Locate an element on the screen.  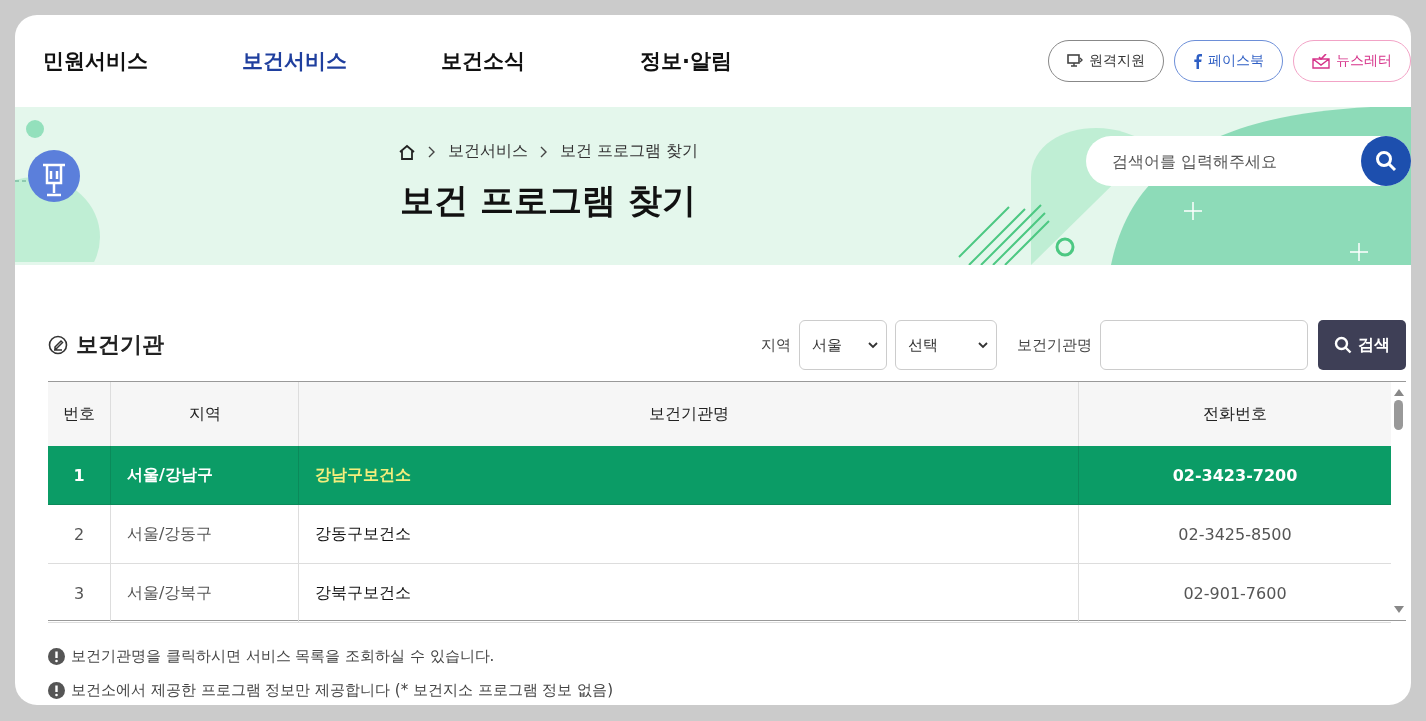
nav-item: 정보·알림 is located at coordinates (739, 61).